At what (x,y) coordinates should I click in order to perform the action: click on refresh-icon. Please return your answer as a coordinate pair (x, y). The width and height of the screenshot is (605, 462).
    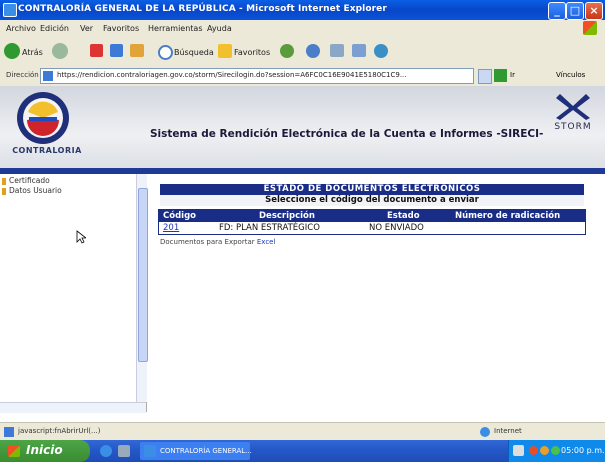
    Looking at the image, I should click on (116, 50).